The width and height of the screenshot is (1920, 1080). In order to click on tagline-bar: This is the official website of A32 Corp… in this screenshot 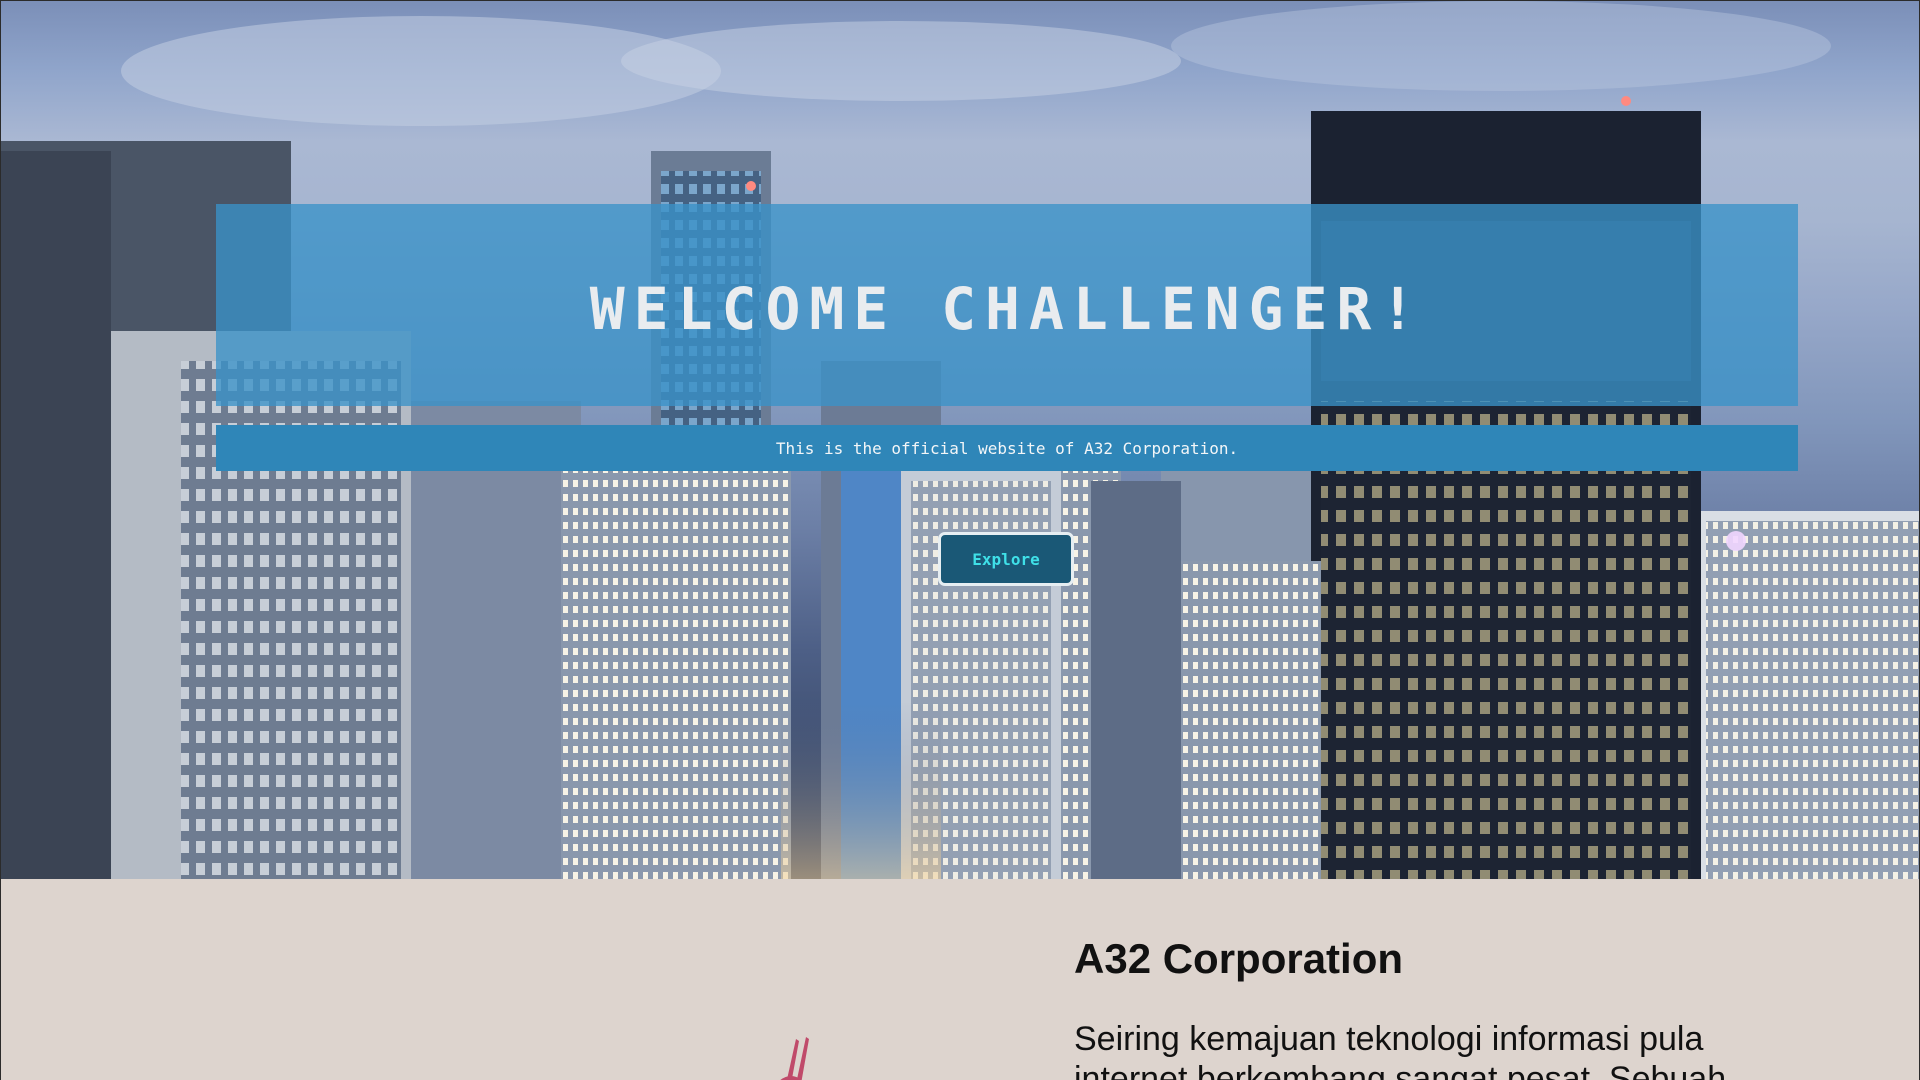, I will do `click(1007, 448)`.